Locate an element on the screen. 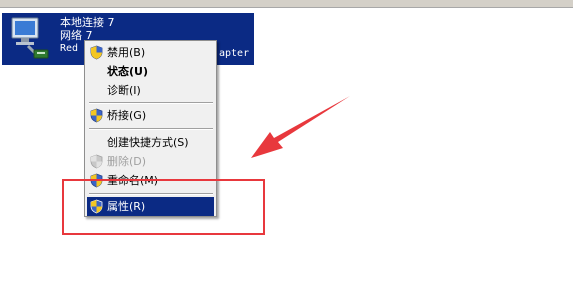 Image resolution: width=573 pixels, height=307 pixels. menu-item-label: 重命名(M) is located at coordinates (133, 180).